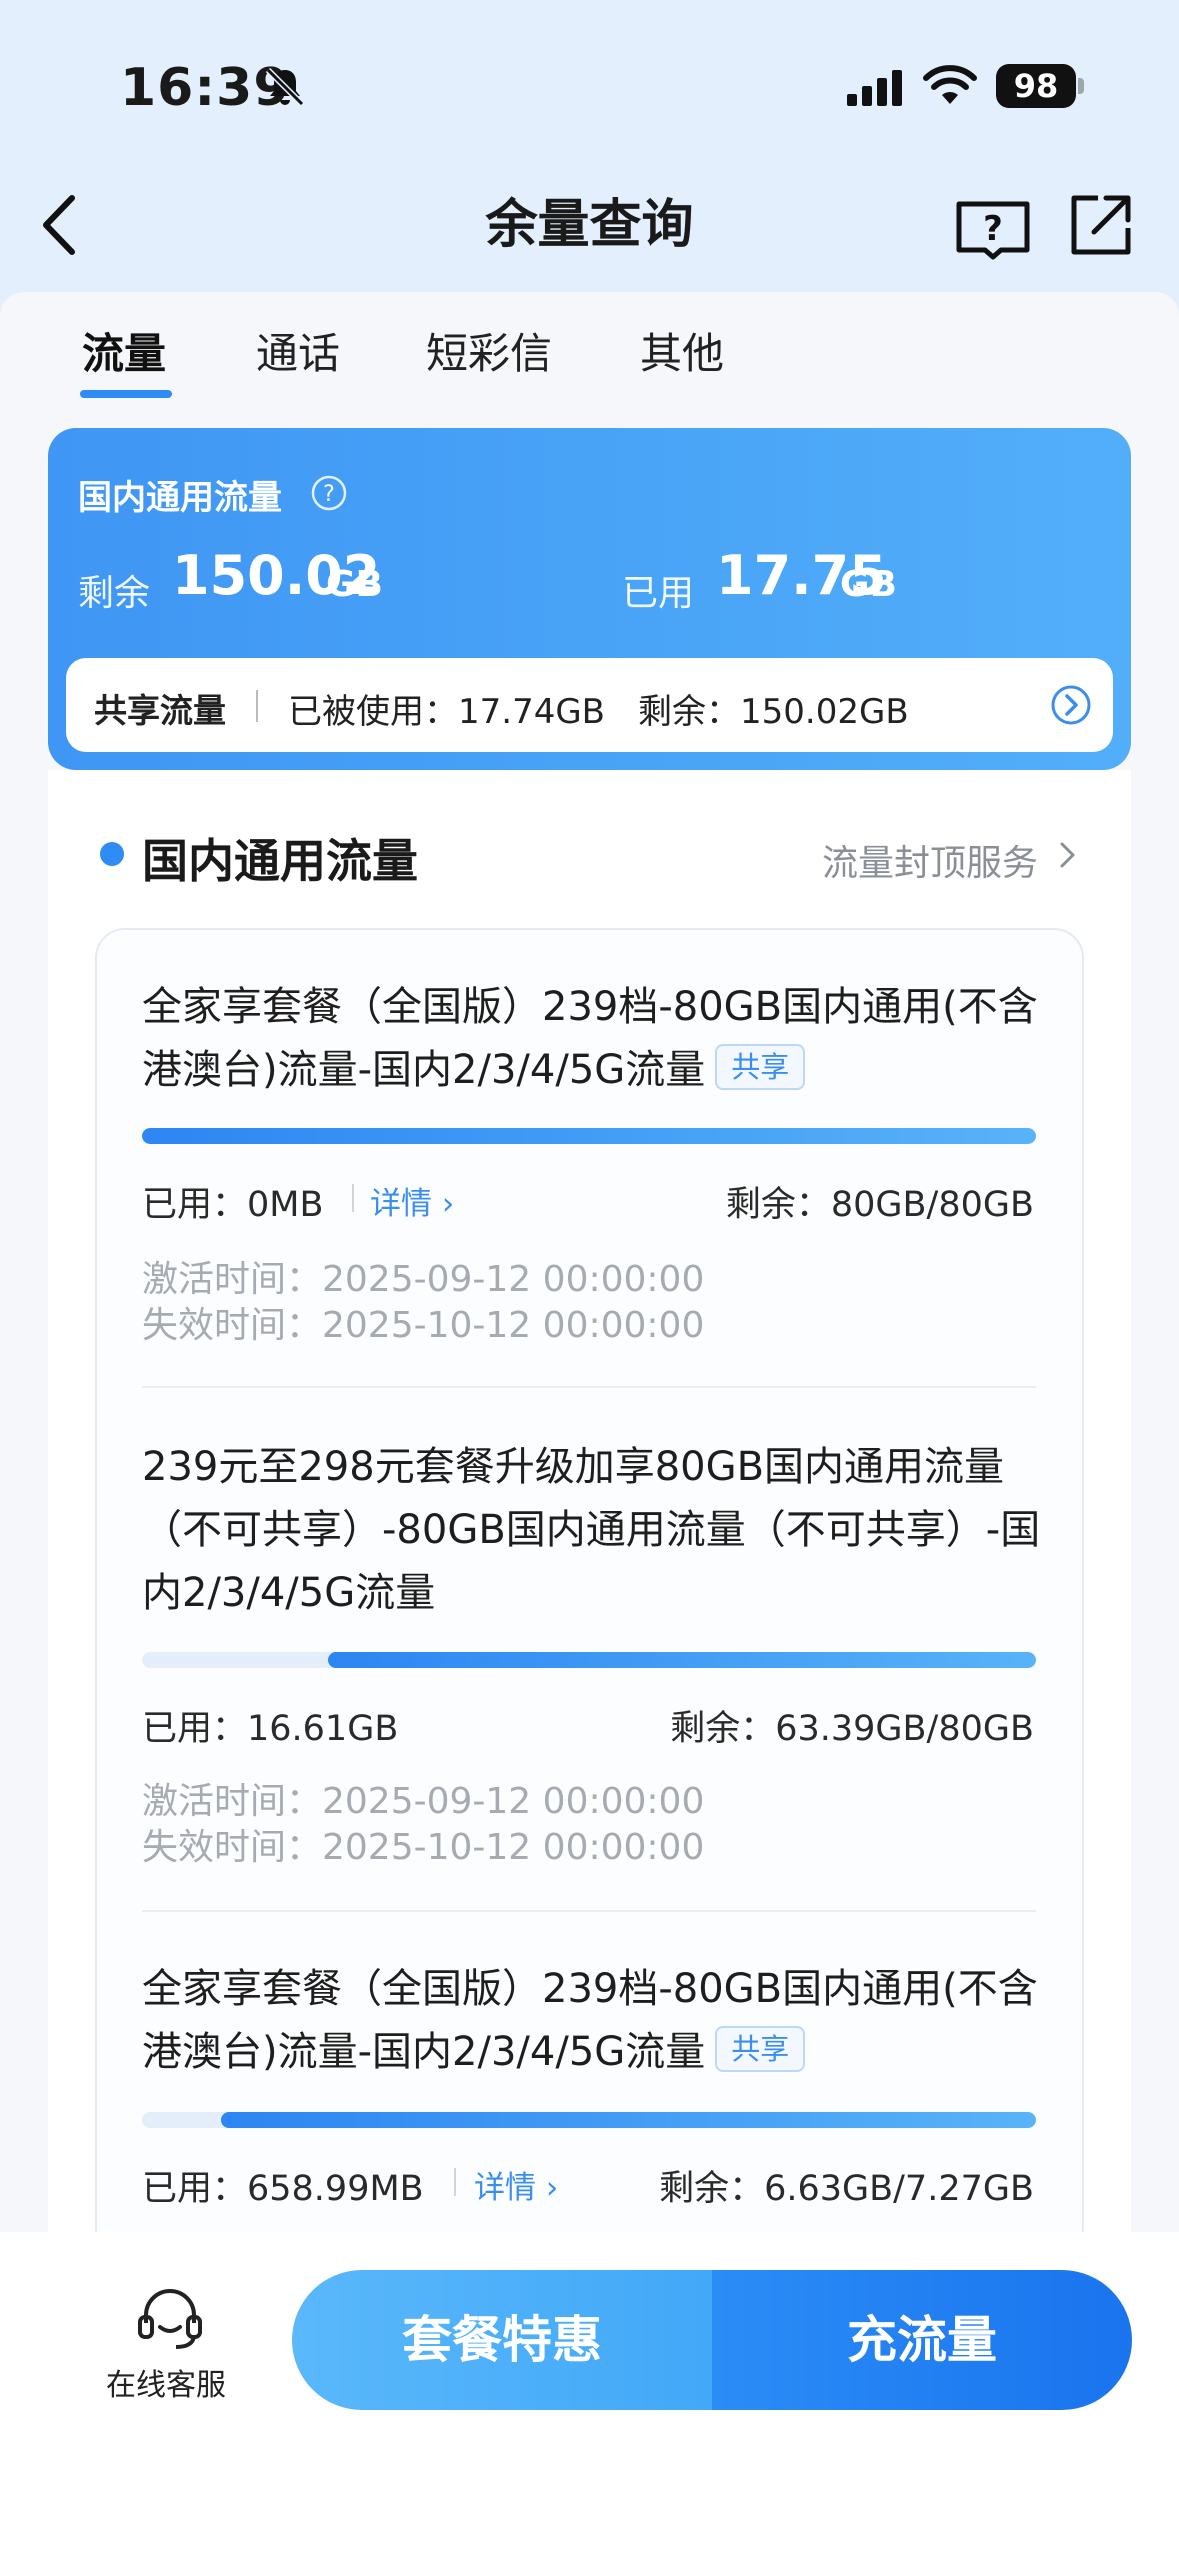 This screenshot has height=2556, width=1179. I want to click on question-circle-icon: ?, so click(329, 493).